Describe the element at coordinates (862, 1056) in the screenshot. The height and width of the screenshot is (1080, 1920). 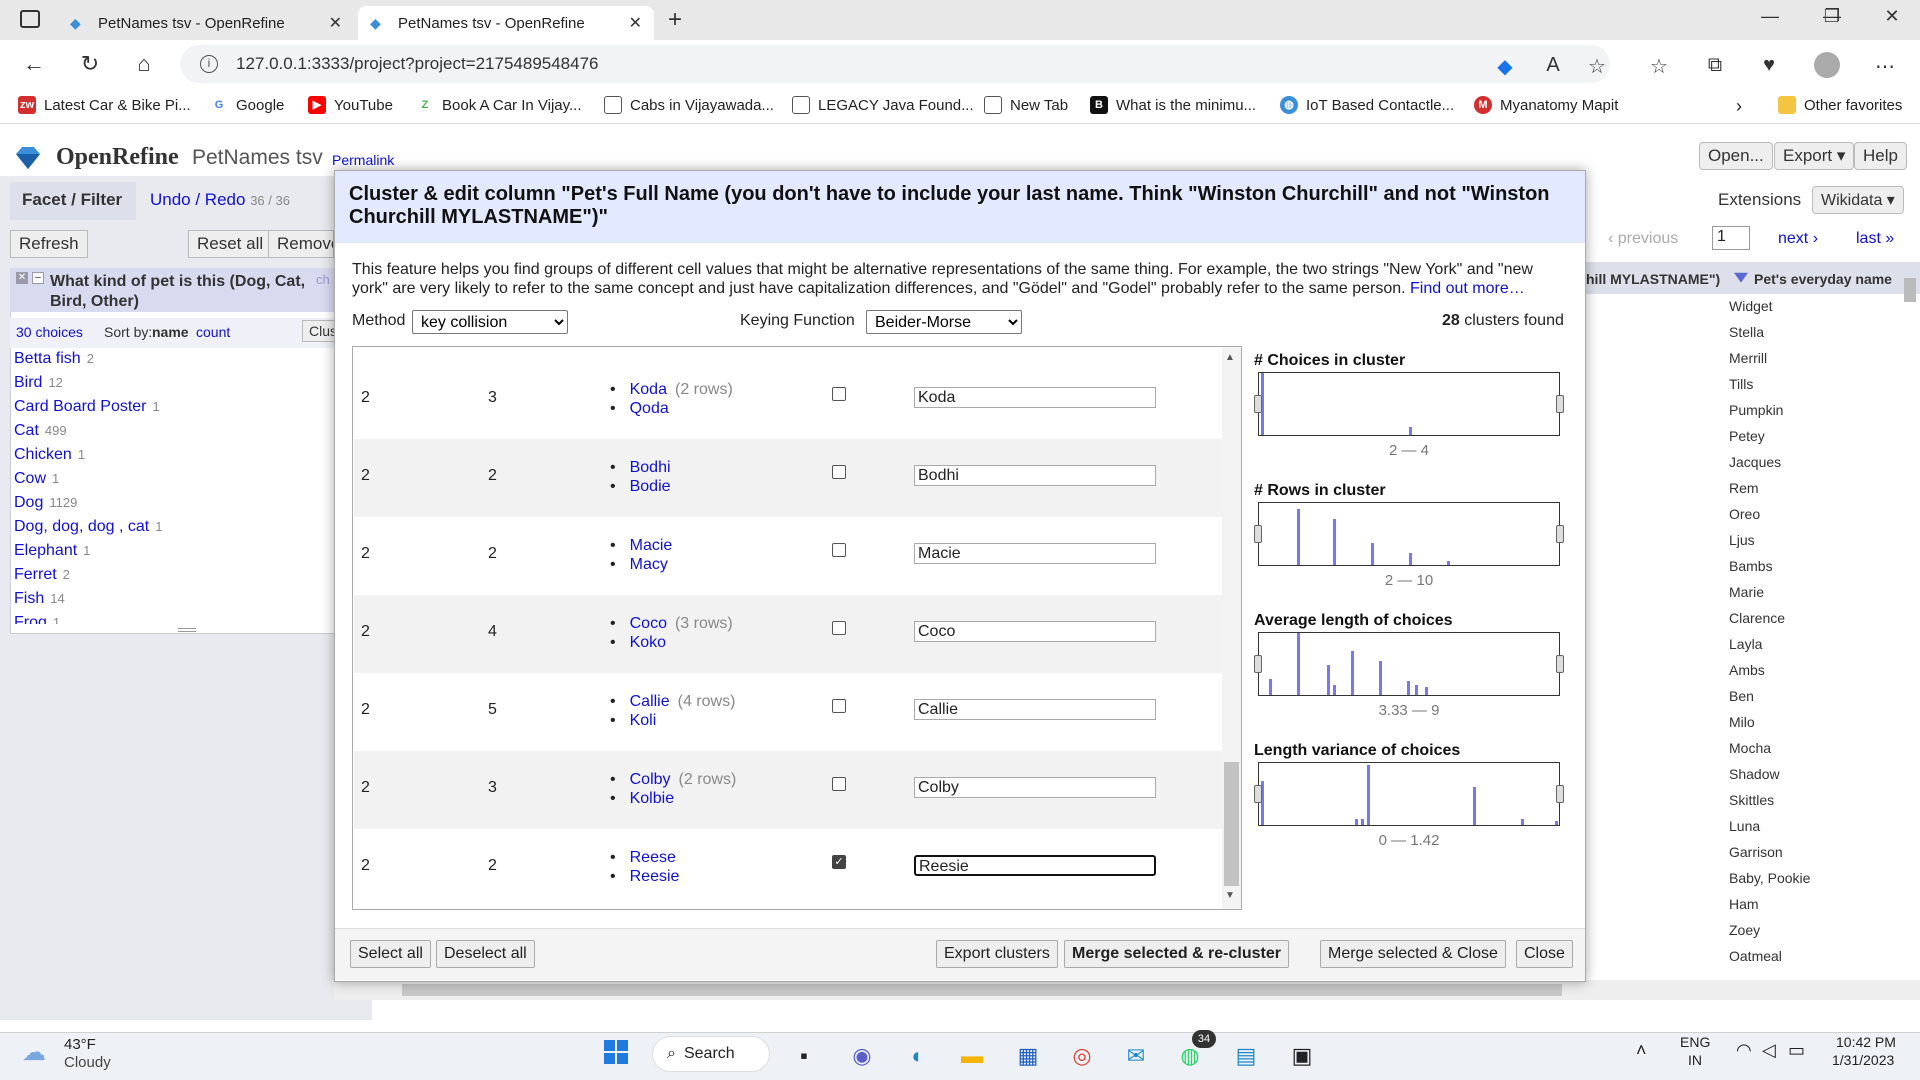
I see `chat-icon: ◉` at that location.